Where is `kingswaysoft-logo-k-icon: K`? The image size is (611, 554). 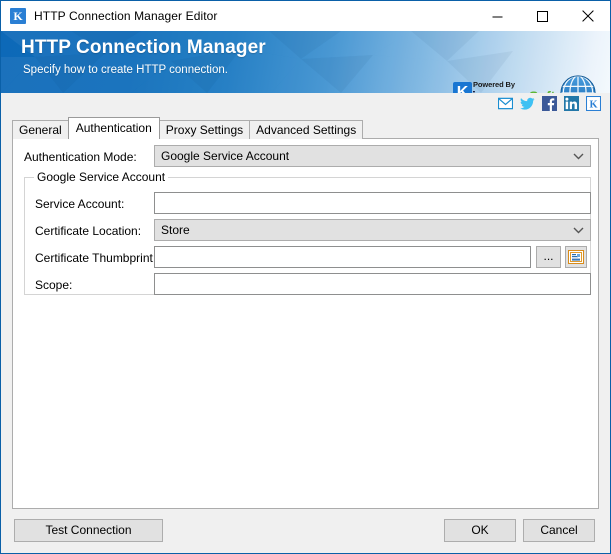 kingswaysoft-logo-k-icon: K is located at coordinates (462, 87).